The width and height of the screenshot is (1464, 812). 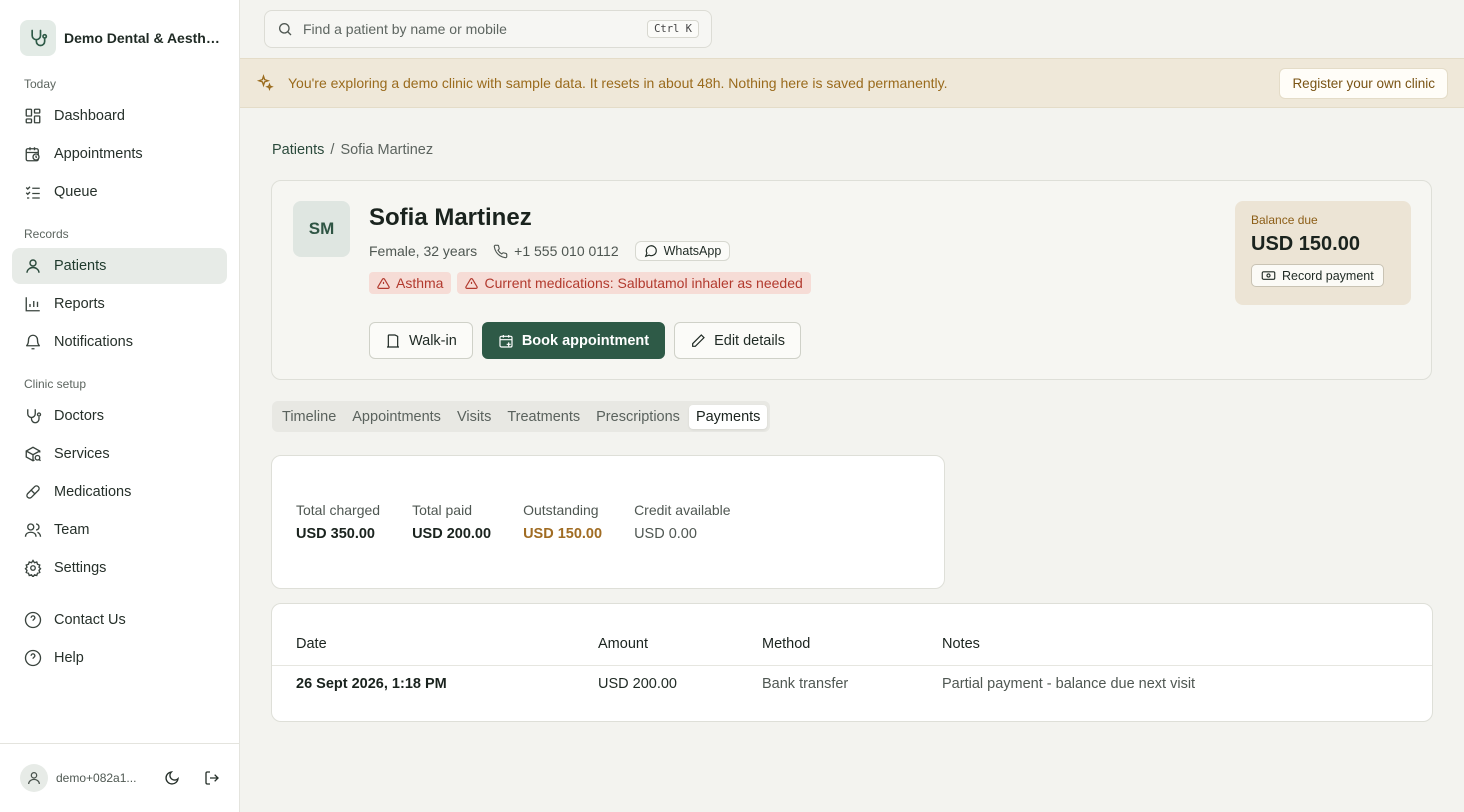 I want to click on balance-amount: USD 150.00, so click(x=1305, y=244).